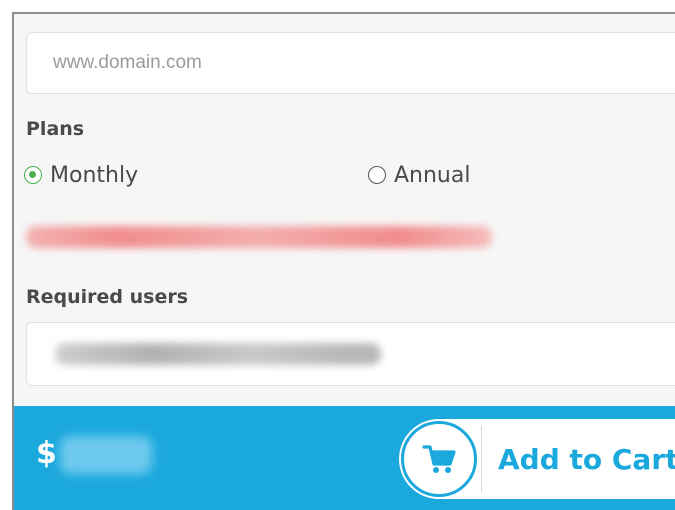  Describe the element at coordinates (586, 459) in the screenshot. I see `add-to-cart-label: Add to Cart` at that location.